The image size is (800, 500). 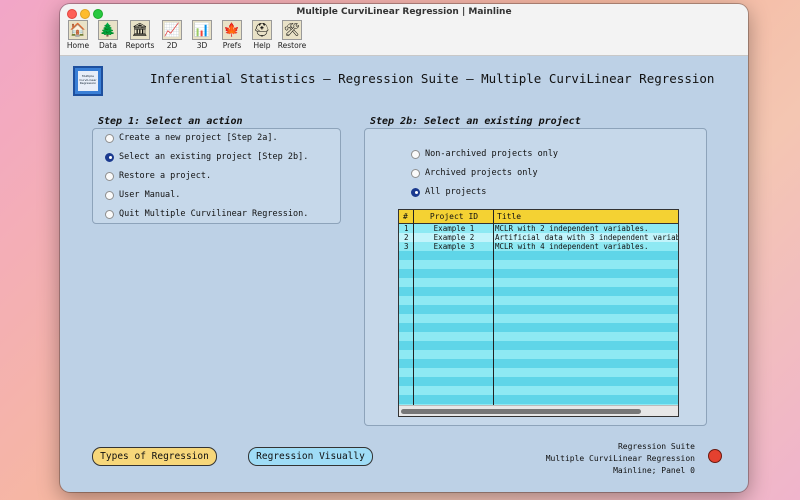 What do you see at coordinates (172, 30) in the screenshot?
I see `line-chart-icon: 📈` at bounding box center [172, 30].